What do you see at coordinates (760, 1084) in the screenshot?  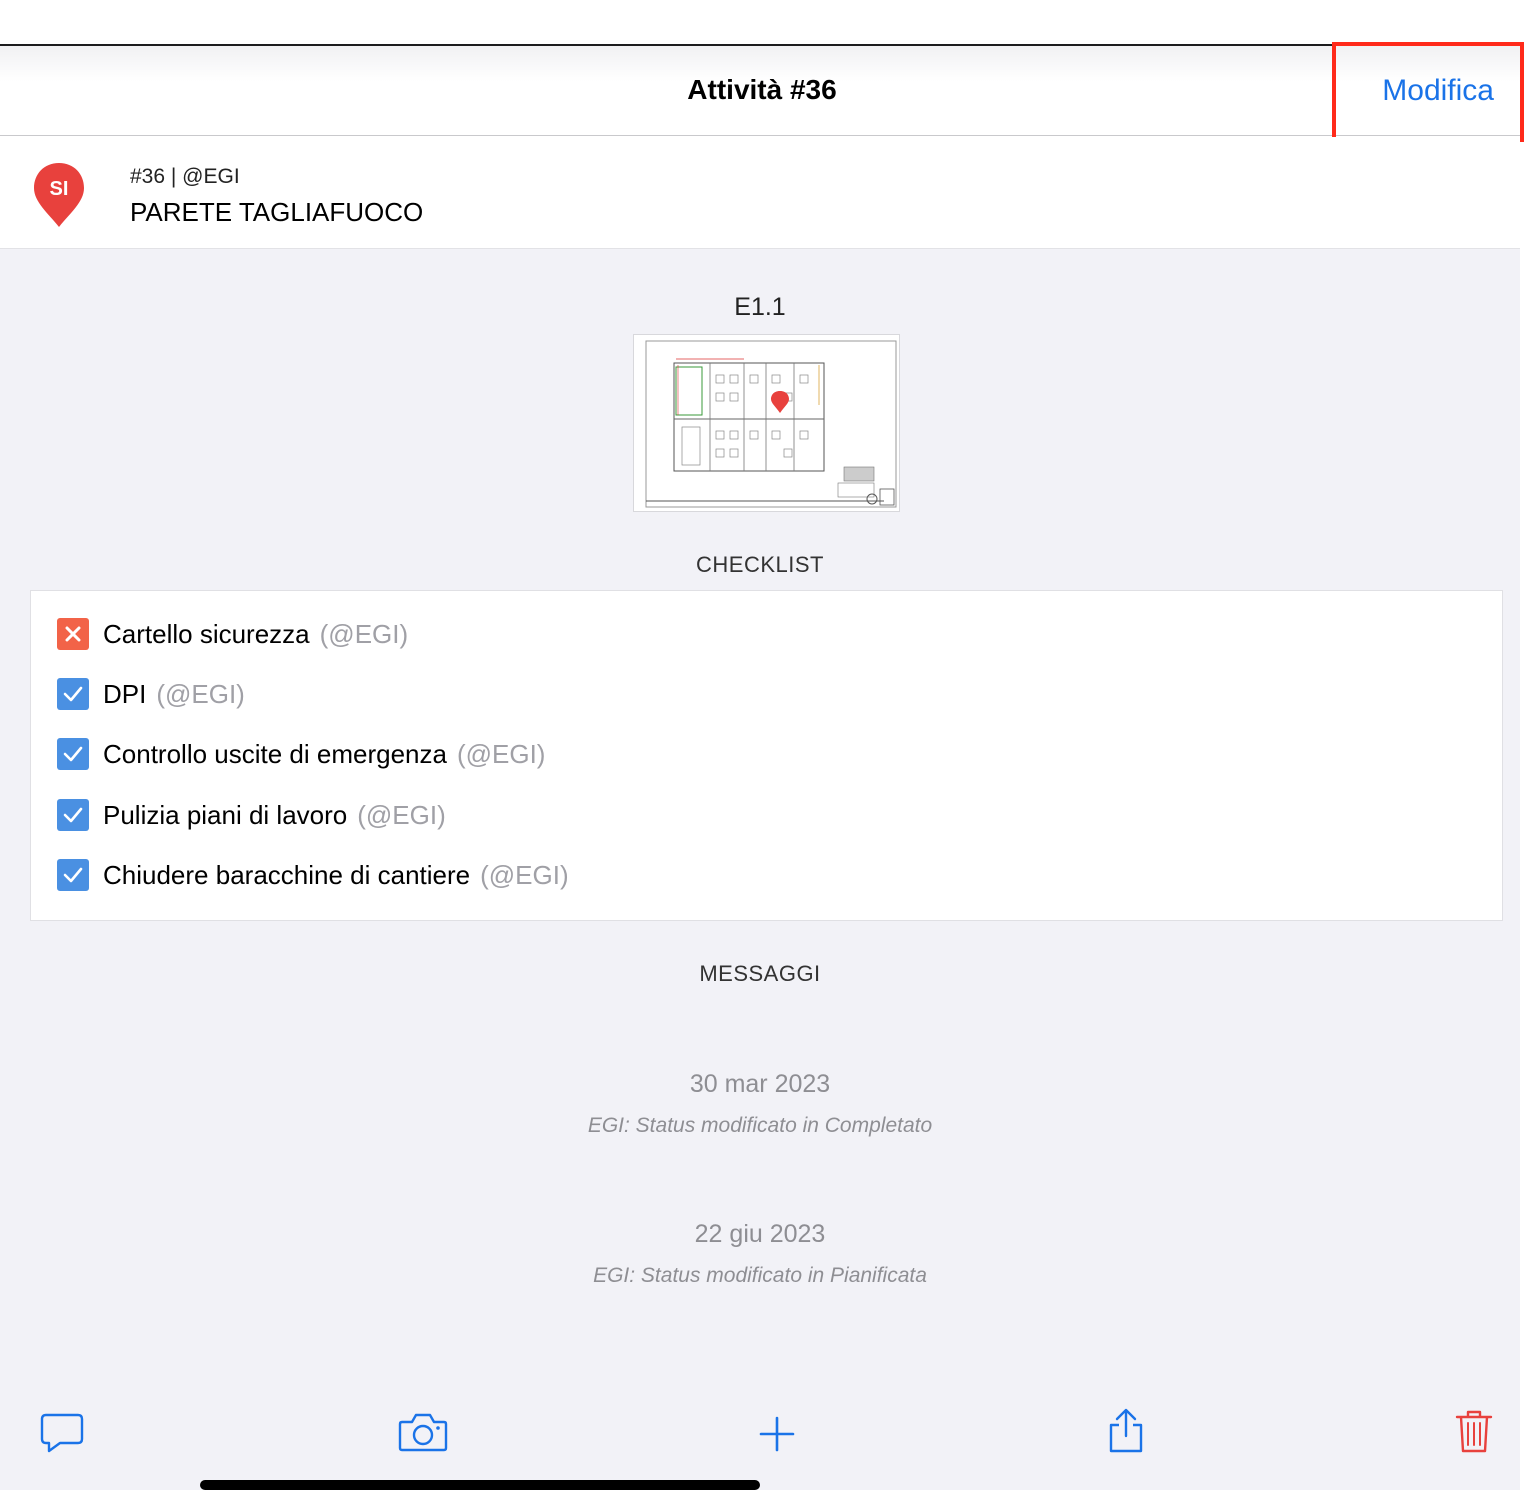 I see `message-date: 30 mar 2023` at bounding box center [760, 1084].